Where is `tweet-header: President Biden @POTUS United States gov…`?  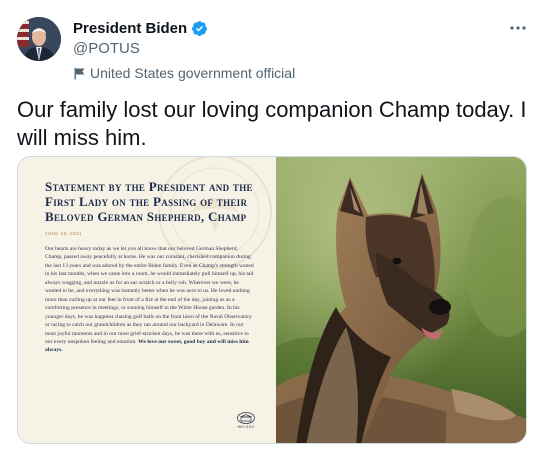 tweet-header: President Biden @POTUS United States gov… is located at coordinates (184, 50).